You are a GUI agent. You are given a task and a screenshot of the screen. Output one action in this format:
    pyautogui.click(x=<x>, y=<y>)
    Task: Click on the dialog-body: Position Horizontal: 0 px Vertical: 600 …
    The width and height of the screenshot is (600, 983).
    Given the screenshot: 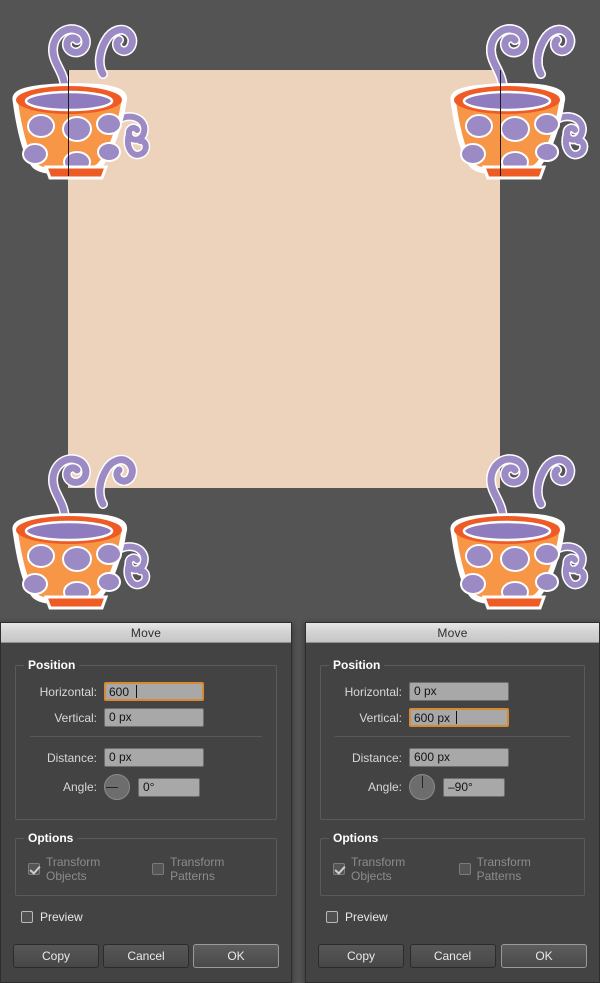 What is the action you would take?
    pyautogui.click(x=452, y=783)
    